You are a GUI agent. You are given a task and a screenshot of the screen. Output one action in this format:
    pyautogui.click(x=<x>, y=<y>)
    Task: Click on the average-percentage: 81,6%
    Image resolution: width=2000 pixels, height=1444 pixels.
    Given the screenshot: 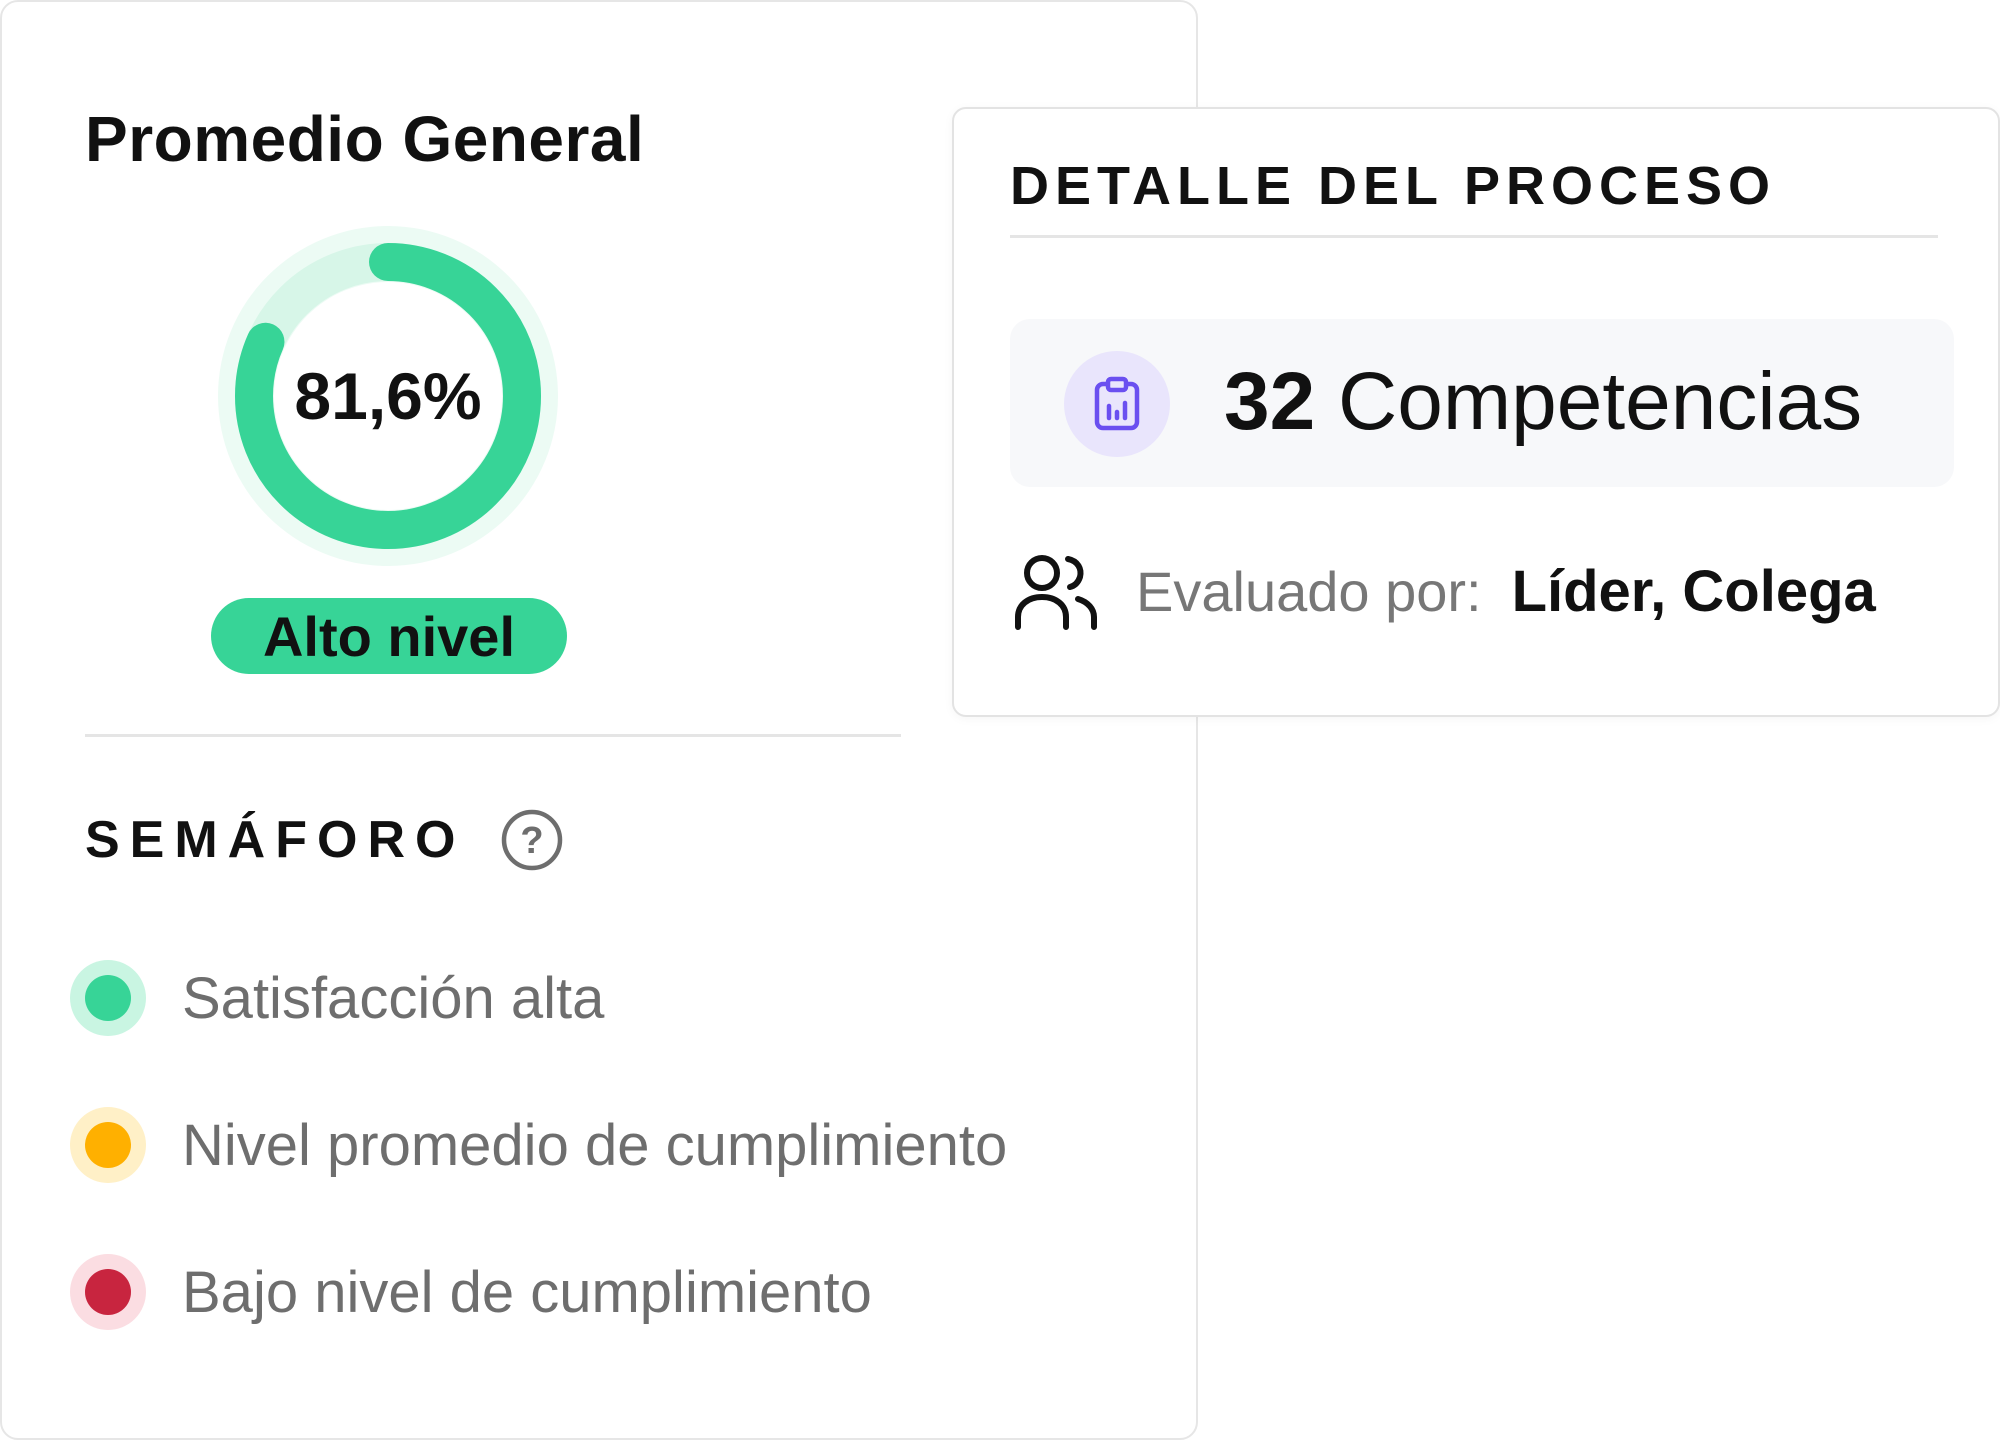 What is the action you would take?
    pyautogui.click(x=388, y=396)
    